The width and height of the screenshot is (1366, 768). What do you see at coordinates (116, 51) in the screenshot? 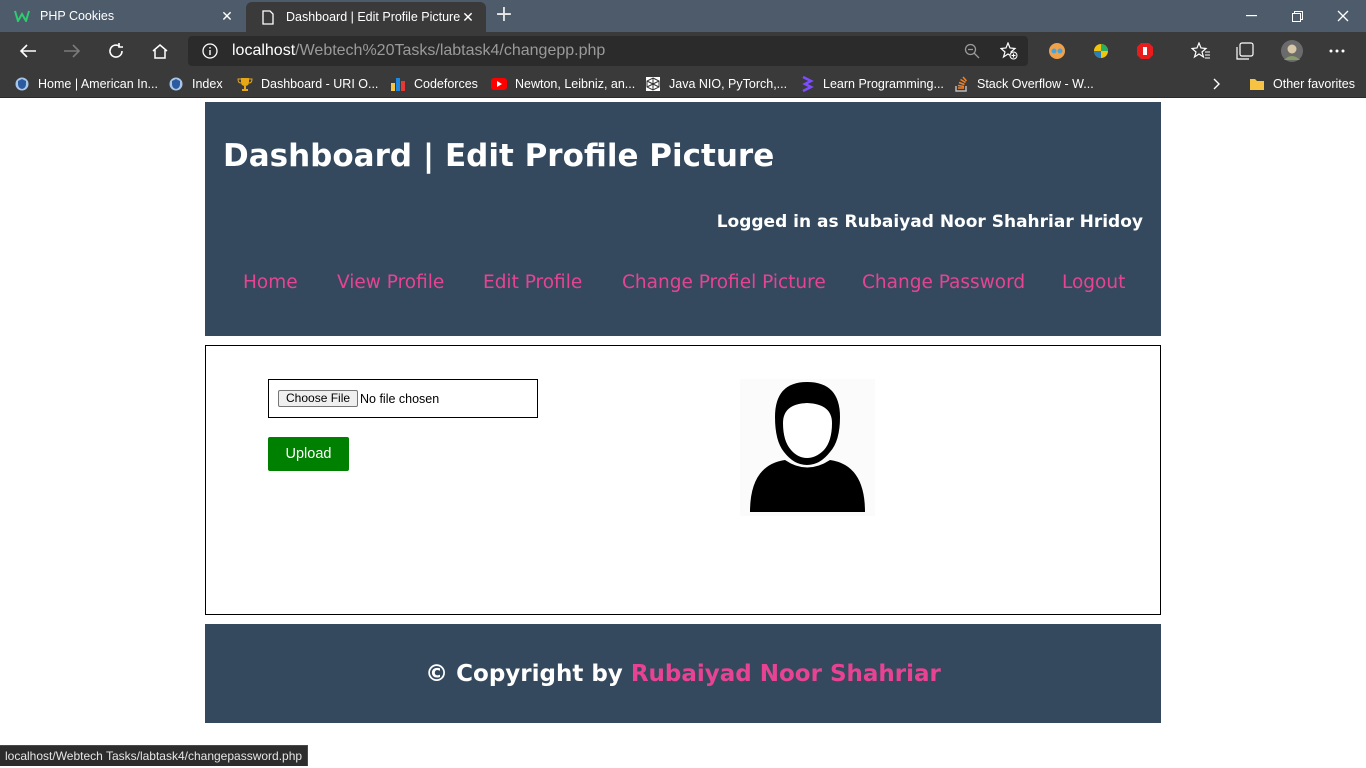
I see `refresh-icon` at bounding box center [116, 51].